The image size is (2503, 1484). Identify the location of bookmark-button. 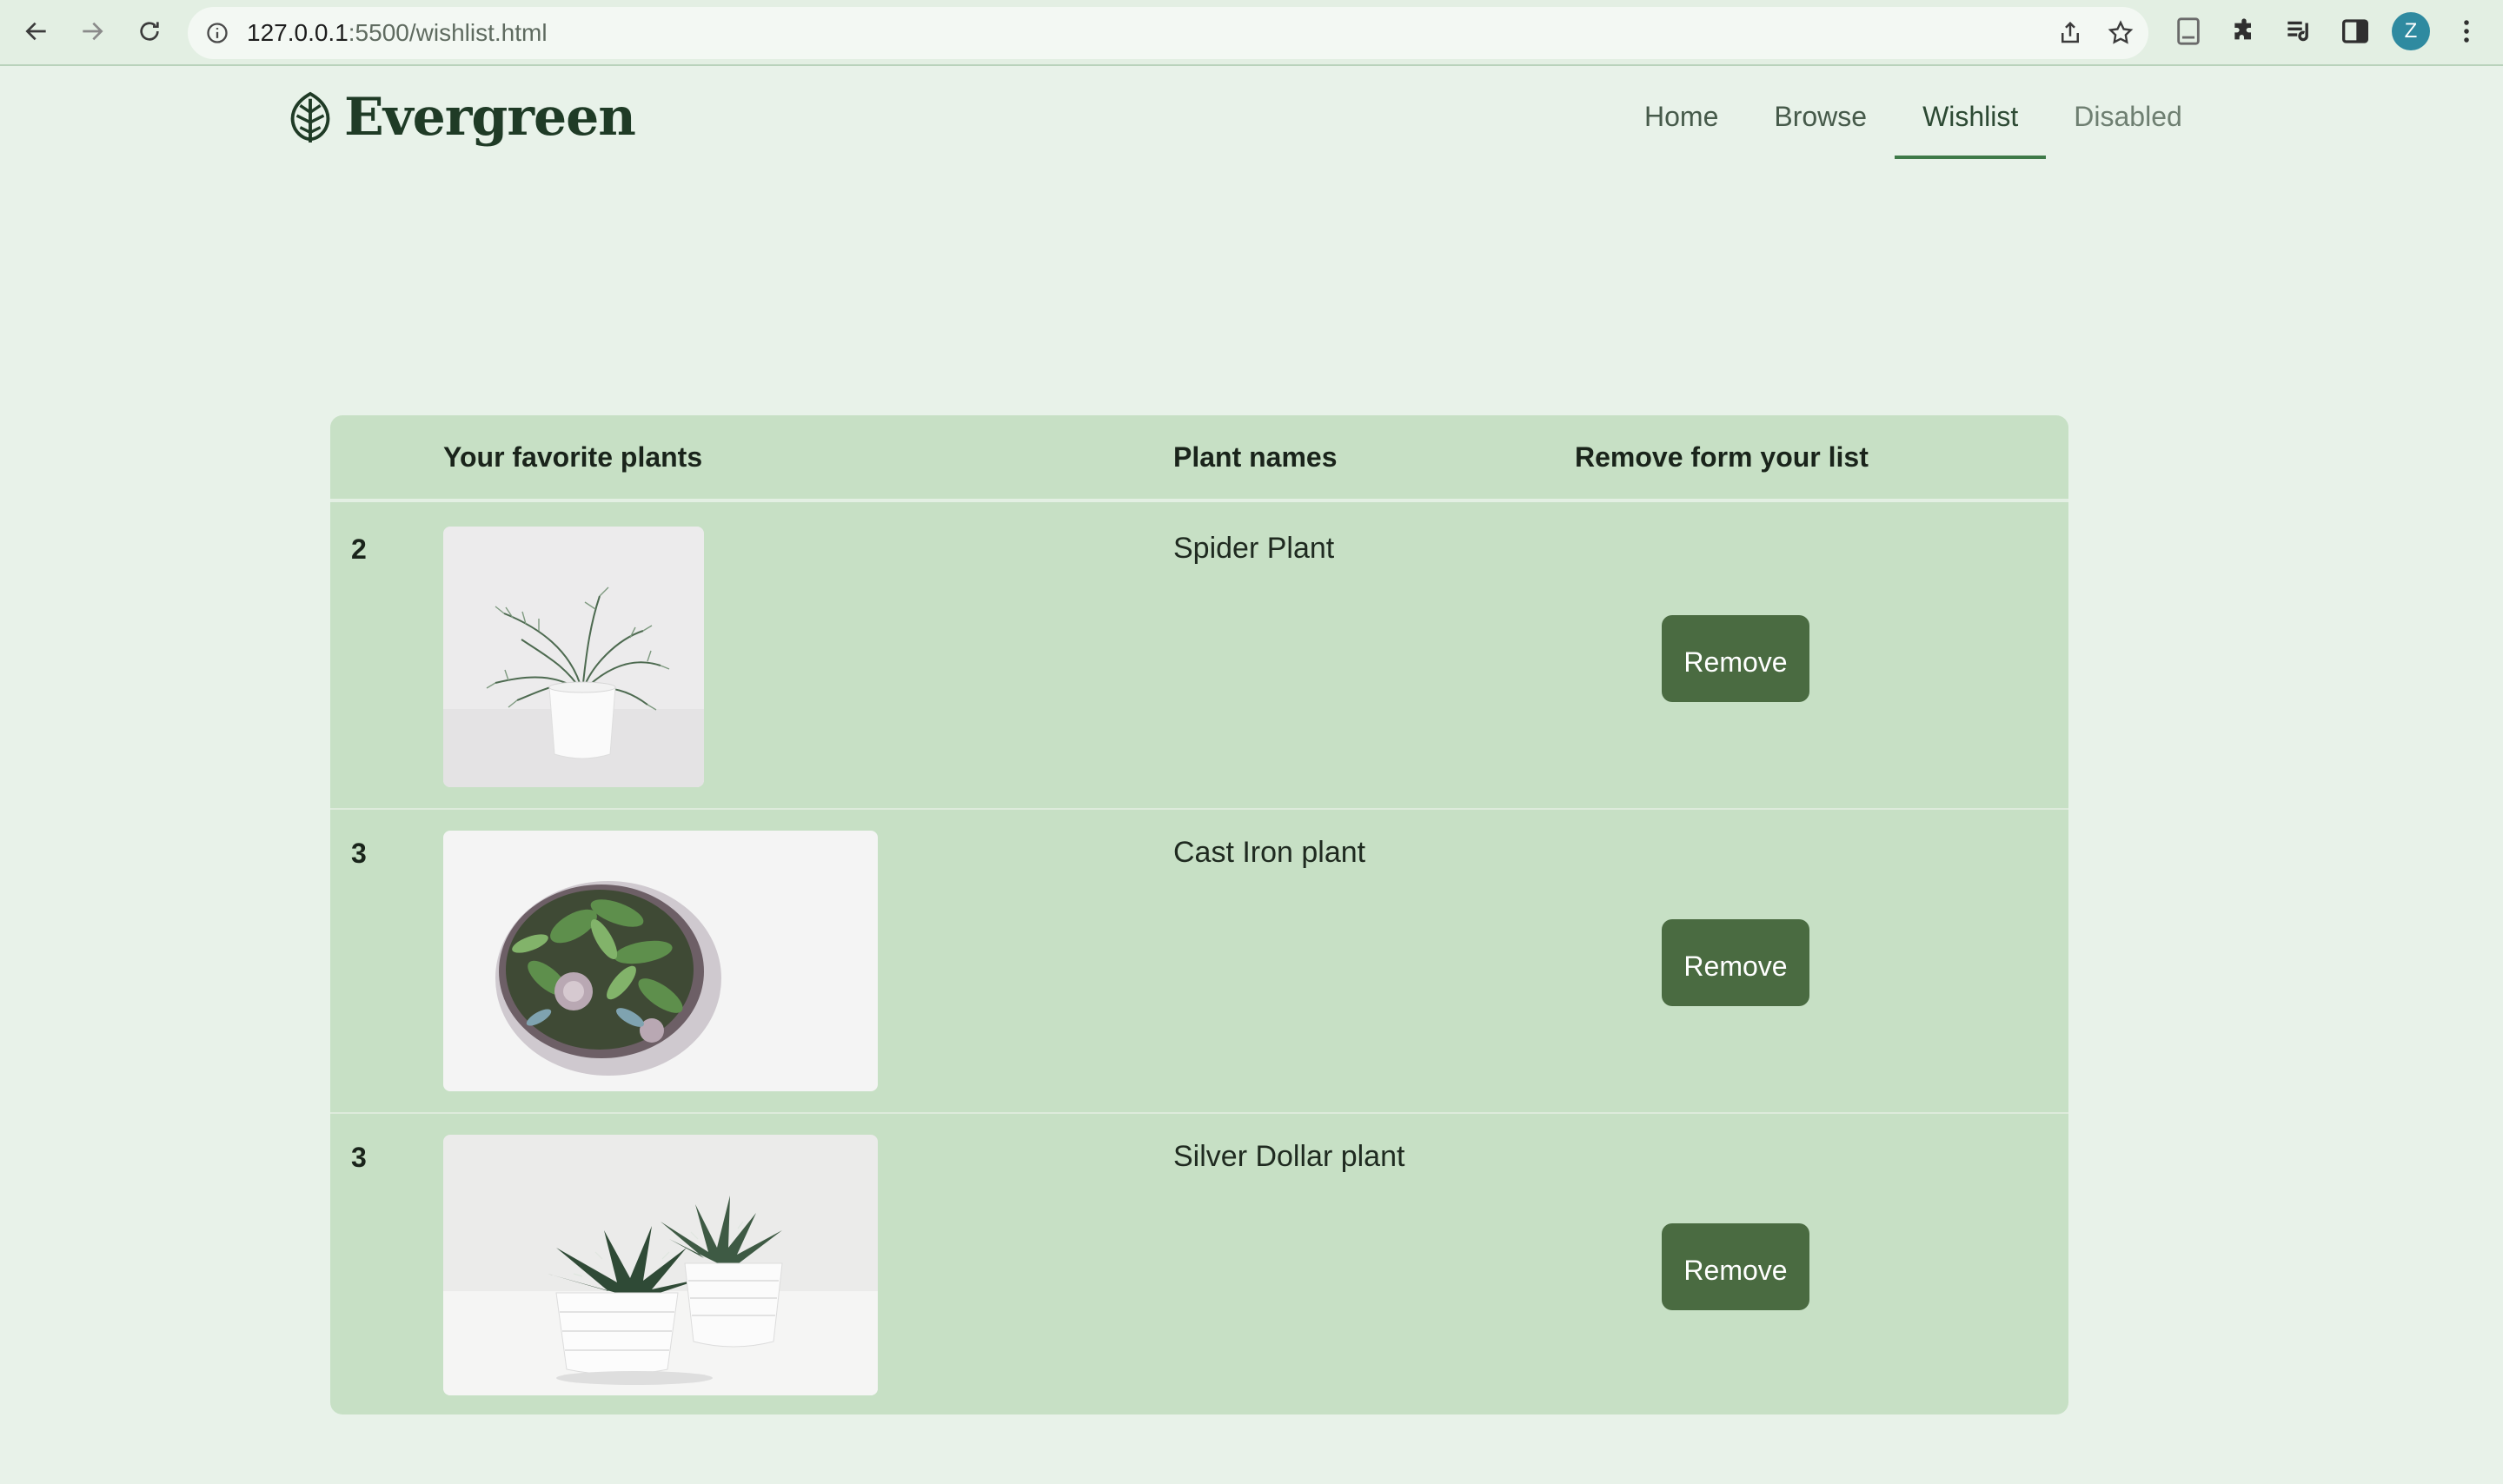
(2120, 33).